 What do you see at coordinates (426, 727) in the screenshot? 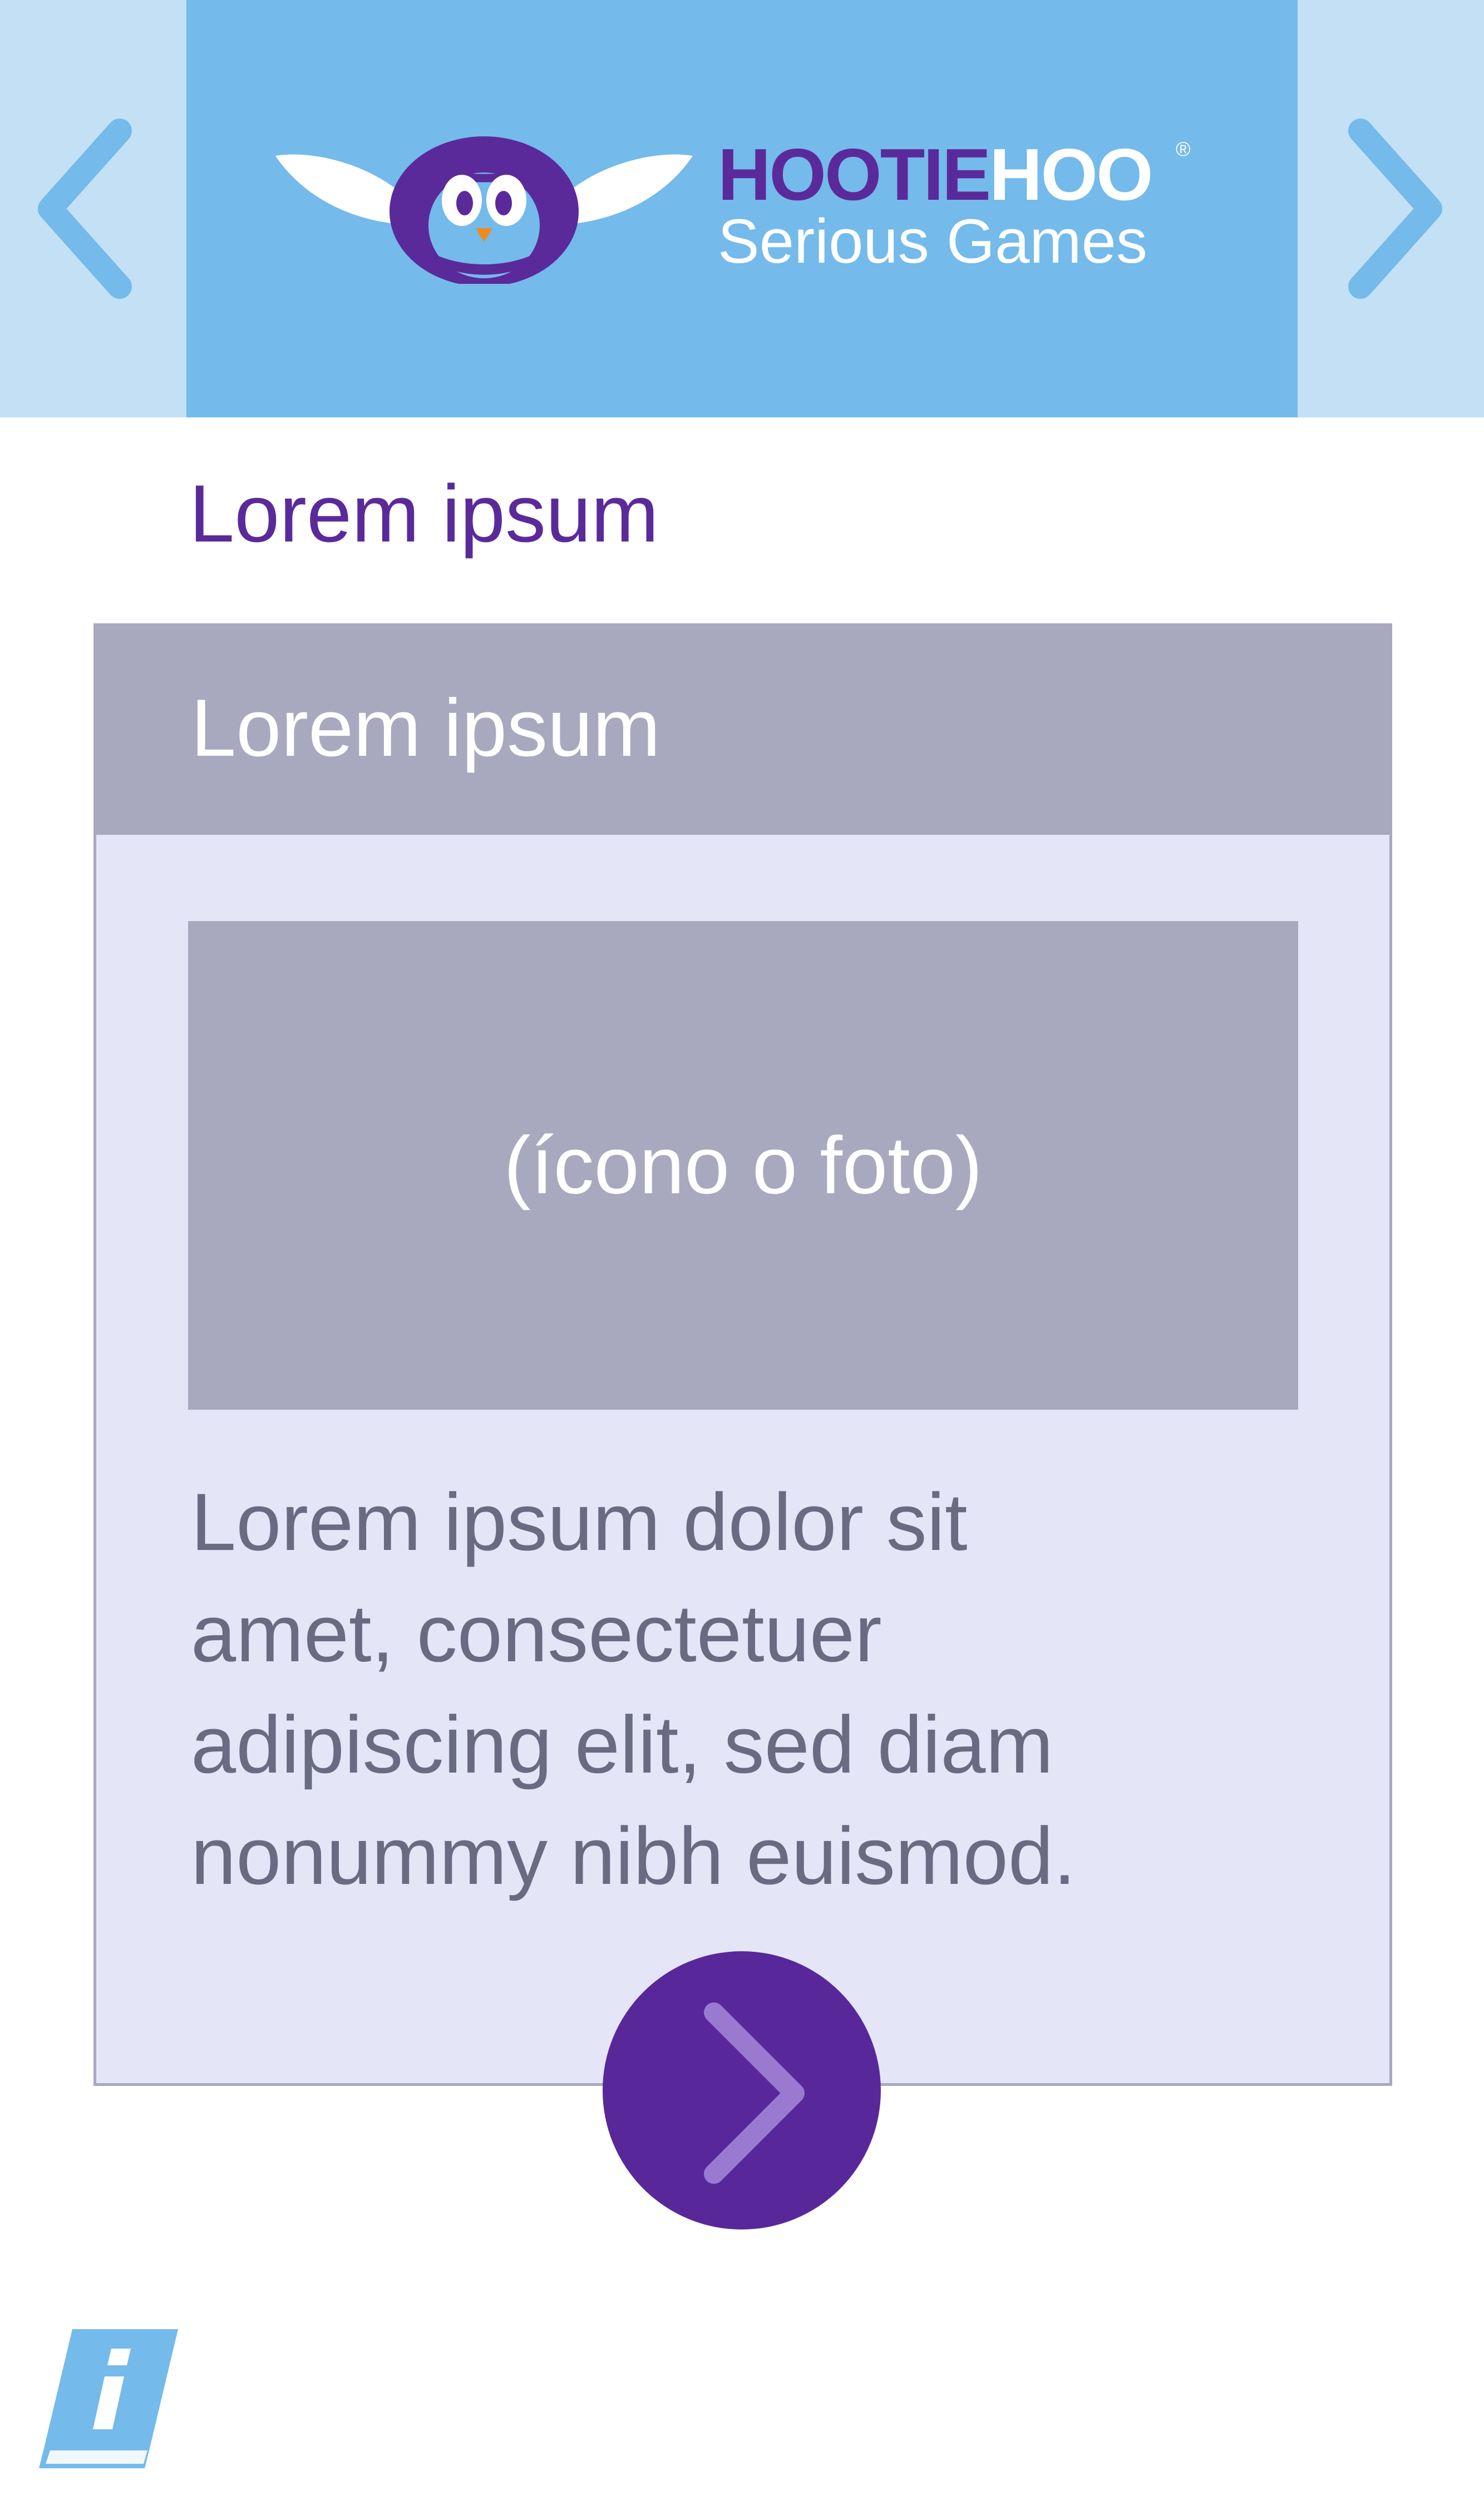
I see `card-title: Lorem ipsum` at bounding box center [426, 727].